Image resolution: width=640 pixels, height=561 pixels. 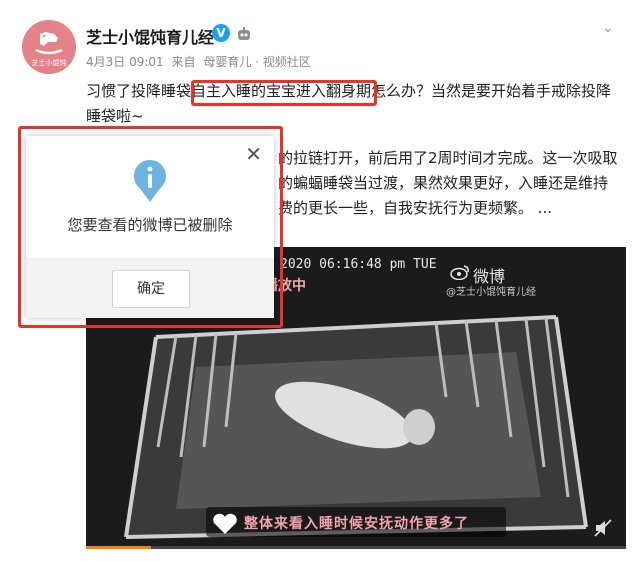 I want to click on username: 芝士小馄饨育儿经, so click(x=150, y=36).